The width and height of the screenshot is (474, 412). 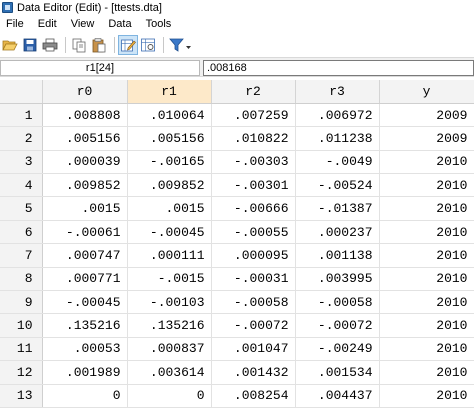 What do you see at coordinates (253, 92) in the screenshot?
I see `column-header-r2: r2` at bounding box center [253, 92].